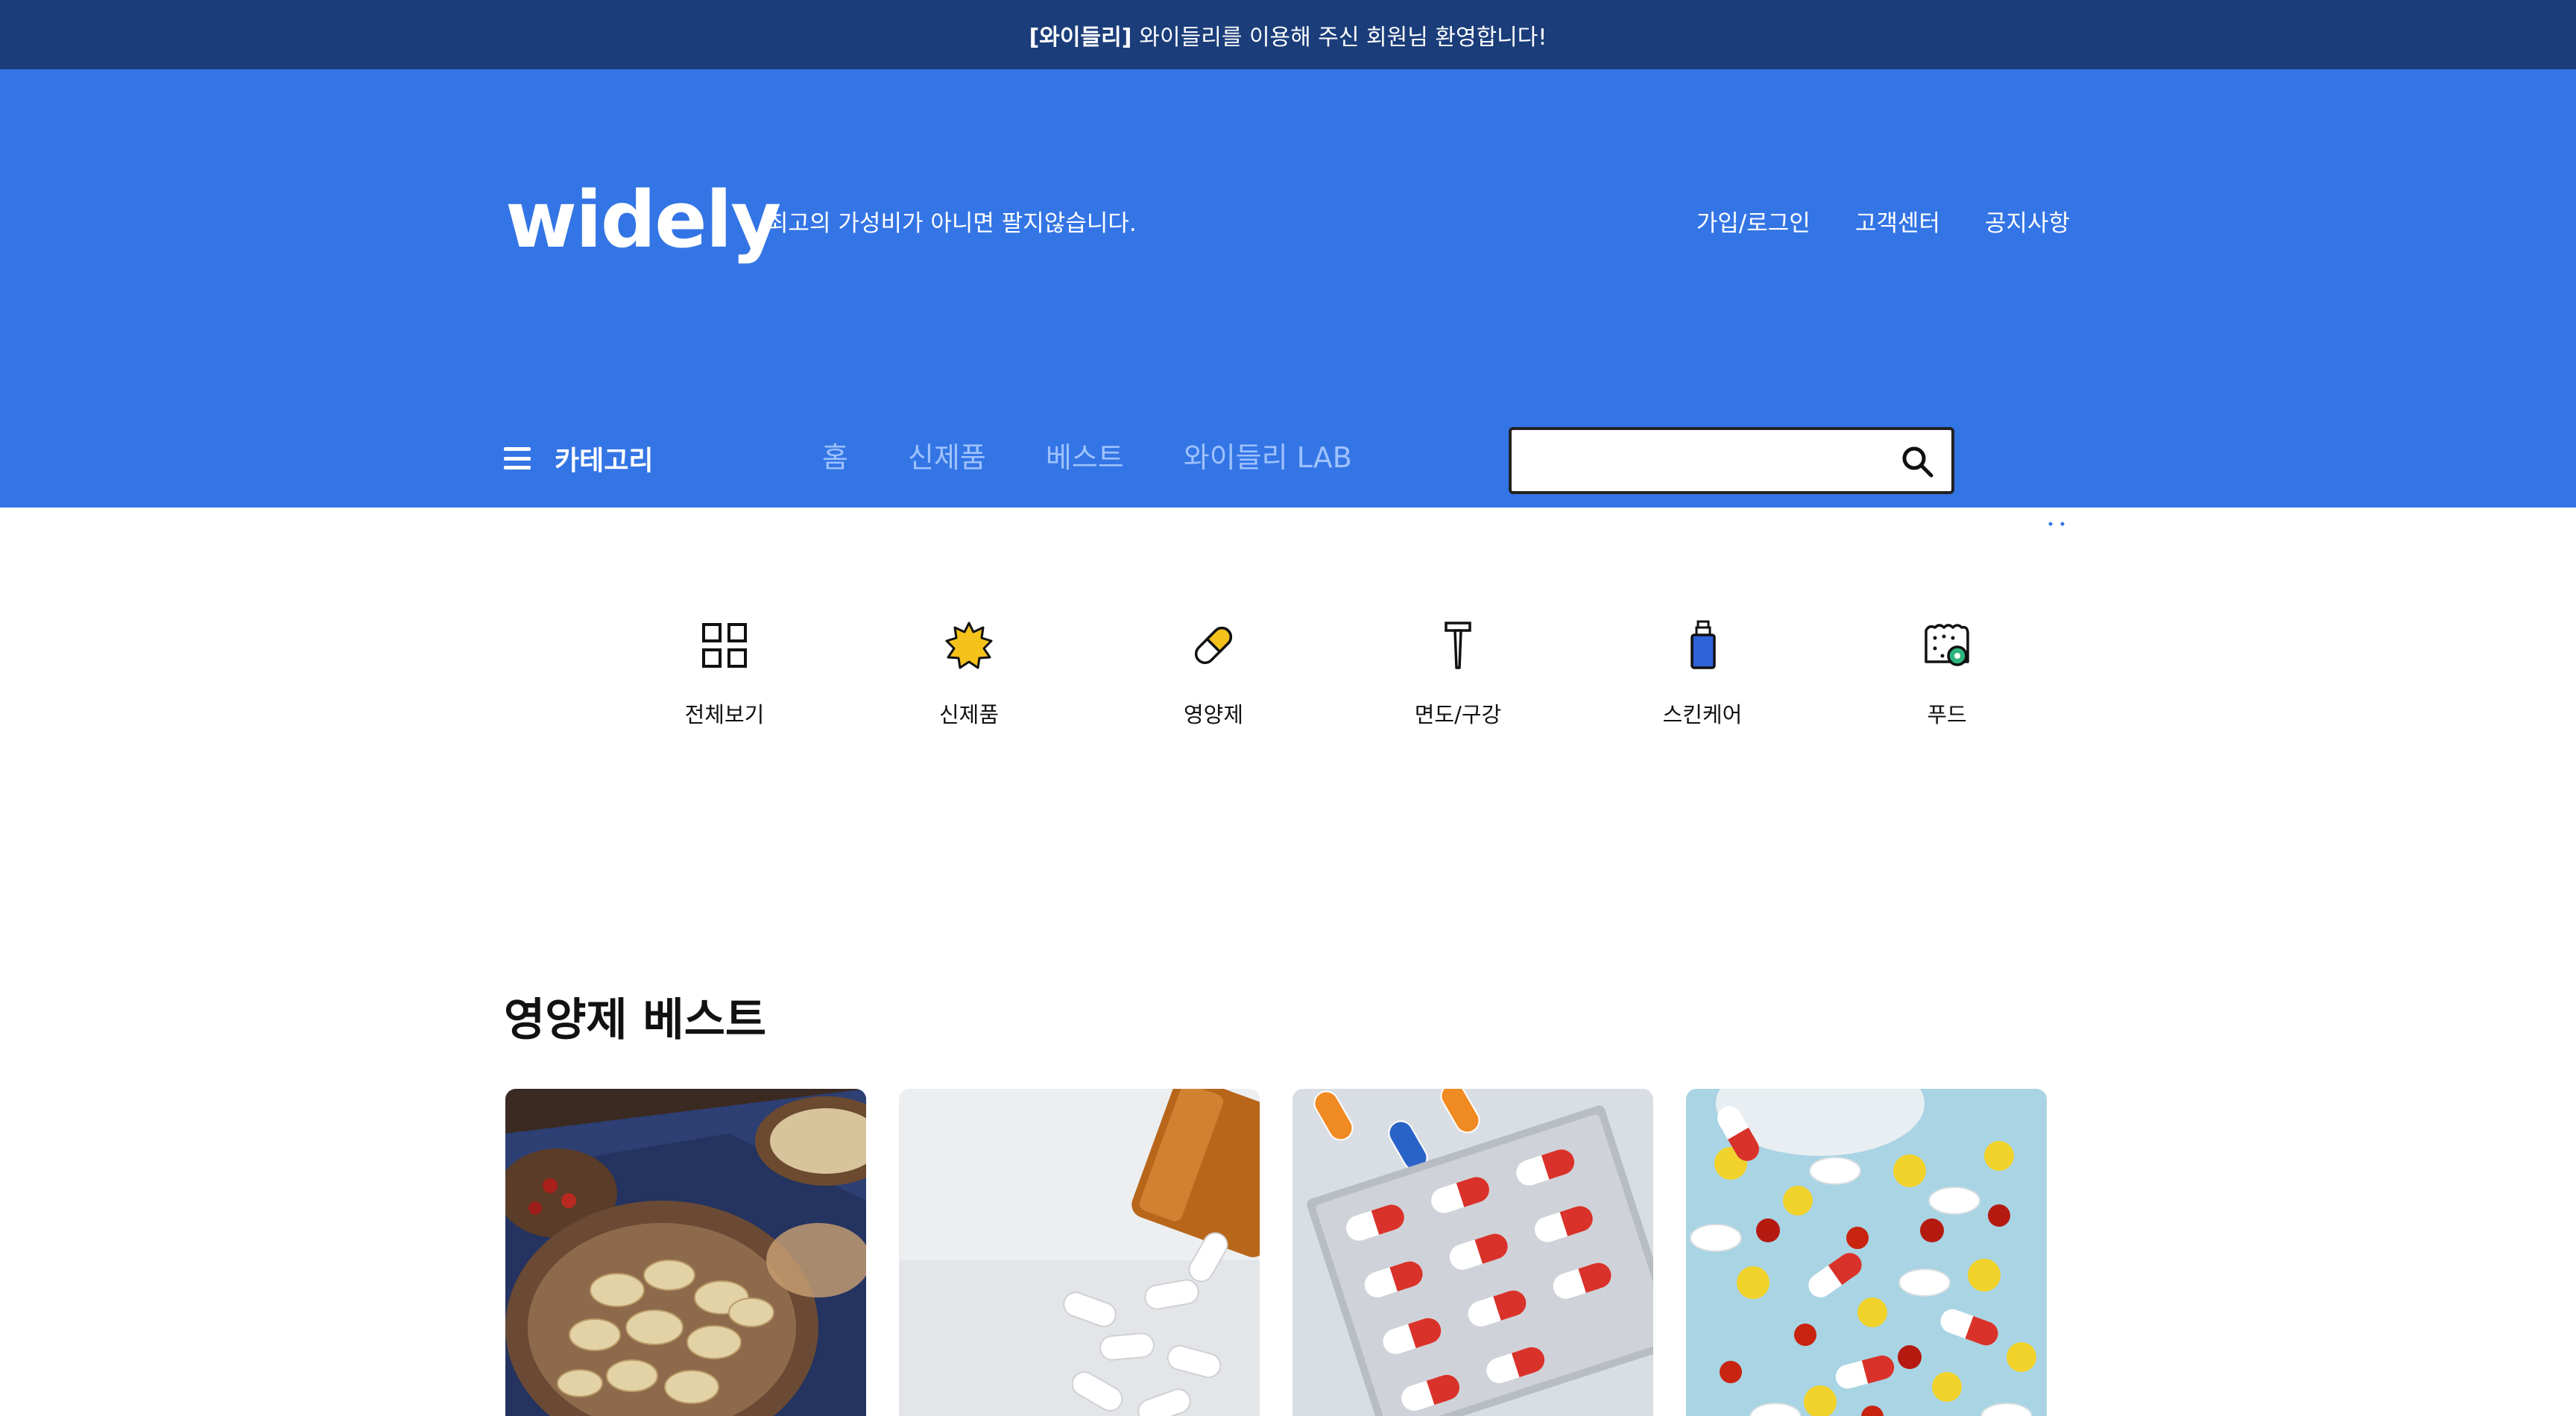  Describe the element at coordinates (1947, 674) in the screenshot. I see `category-food: 푸드` at that location.